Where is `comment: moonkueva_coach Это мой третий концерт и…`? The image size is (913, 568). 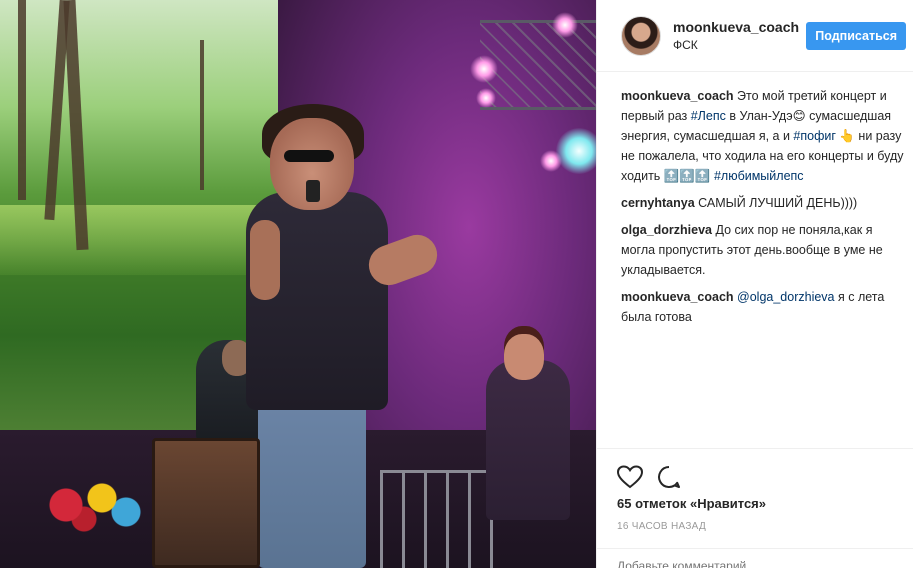
comment: moonkueva_coach Это мой третий концерт и… is located at coordinates (763, 136).